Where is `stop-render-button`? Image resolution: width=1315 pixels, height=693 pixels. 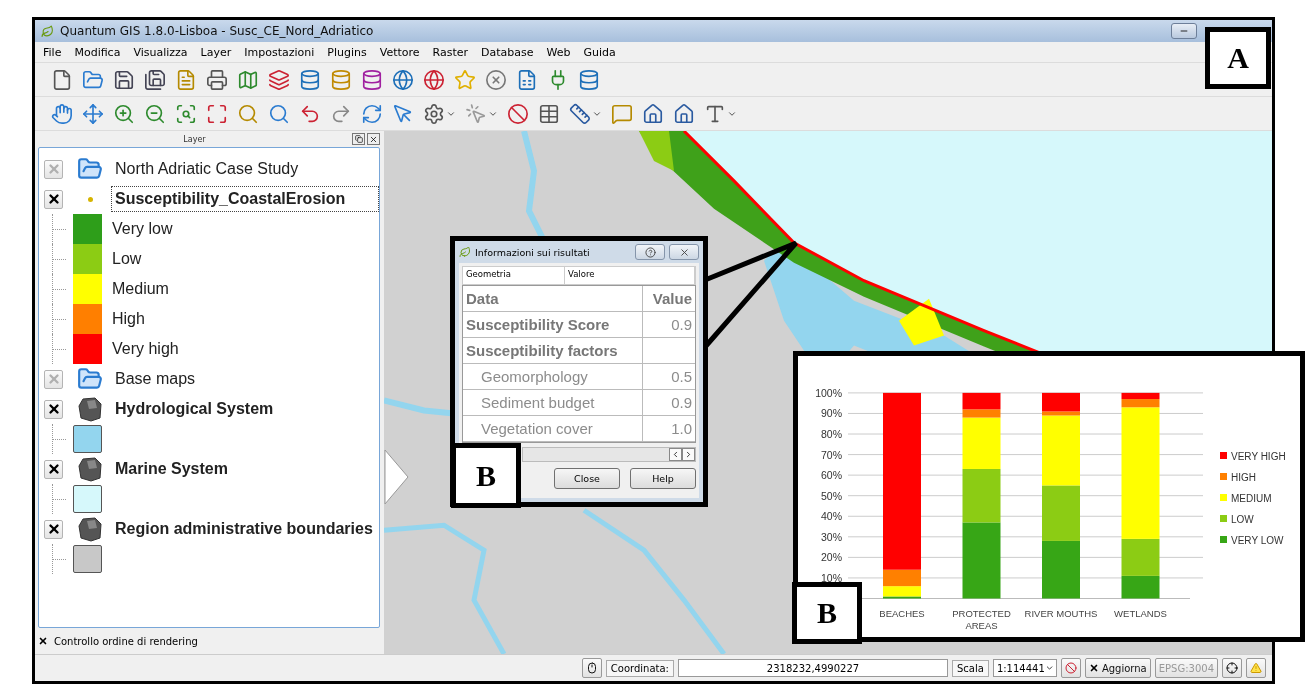 stop-render-button is located at coordinates (1070, 668).